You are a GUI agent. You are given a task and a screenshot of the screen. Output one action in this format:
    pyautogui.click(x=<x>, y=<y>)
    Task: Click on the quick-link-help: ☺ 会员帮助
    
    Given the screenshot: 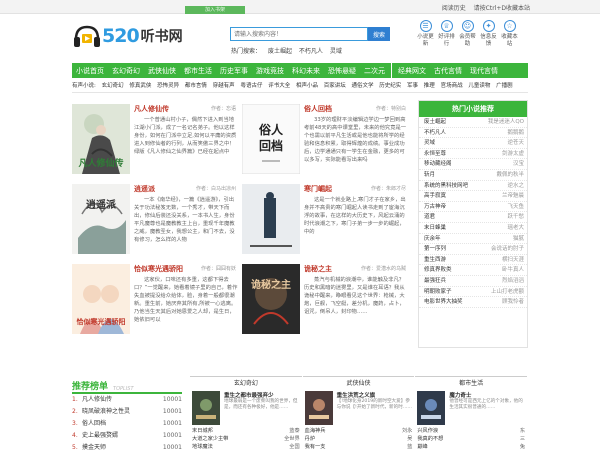 What is the action you would take?
    pyautogui.click(x=467, y=34)
    